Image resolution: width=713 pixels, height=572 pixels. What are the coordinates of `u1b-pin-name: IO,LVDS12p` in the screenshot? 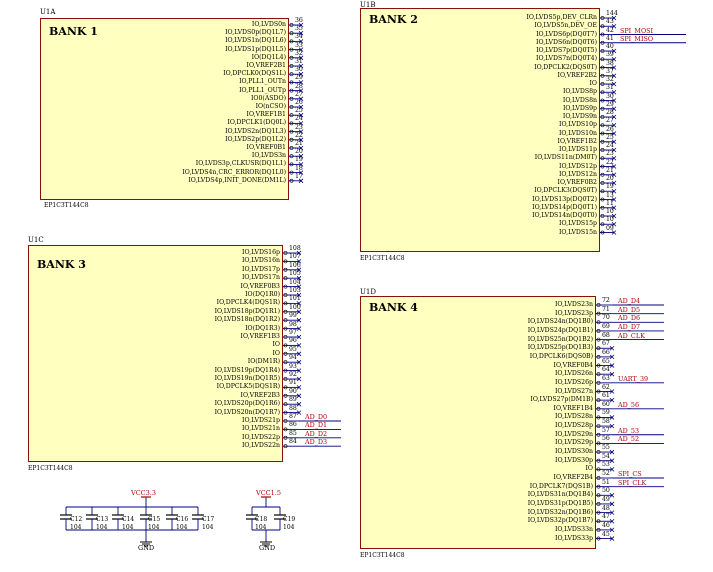 It's located at (578, 166).